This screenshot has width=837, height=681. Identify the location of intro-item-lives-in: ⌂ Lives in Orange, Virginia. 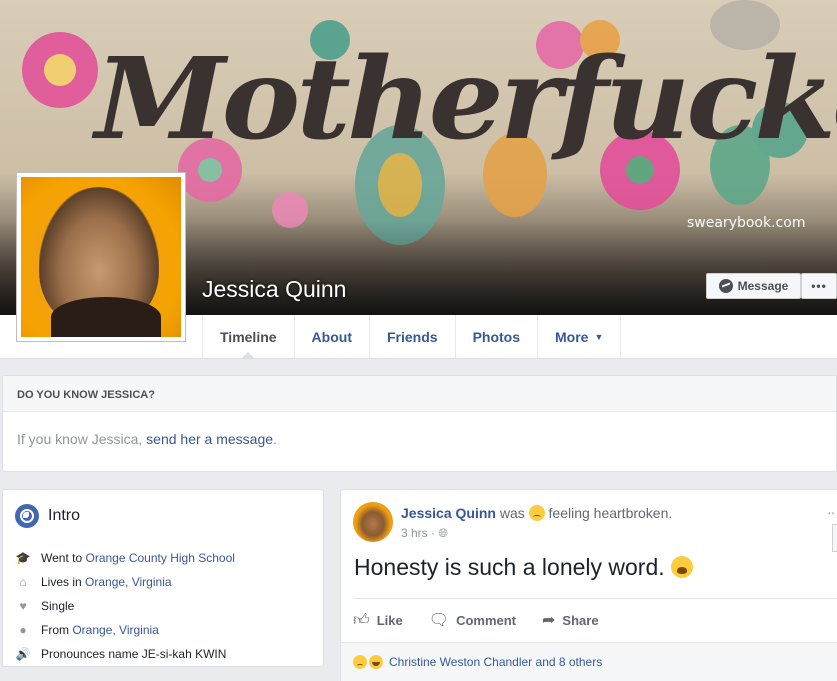
(125, 582).